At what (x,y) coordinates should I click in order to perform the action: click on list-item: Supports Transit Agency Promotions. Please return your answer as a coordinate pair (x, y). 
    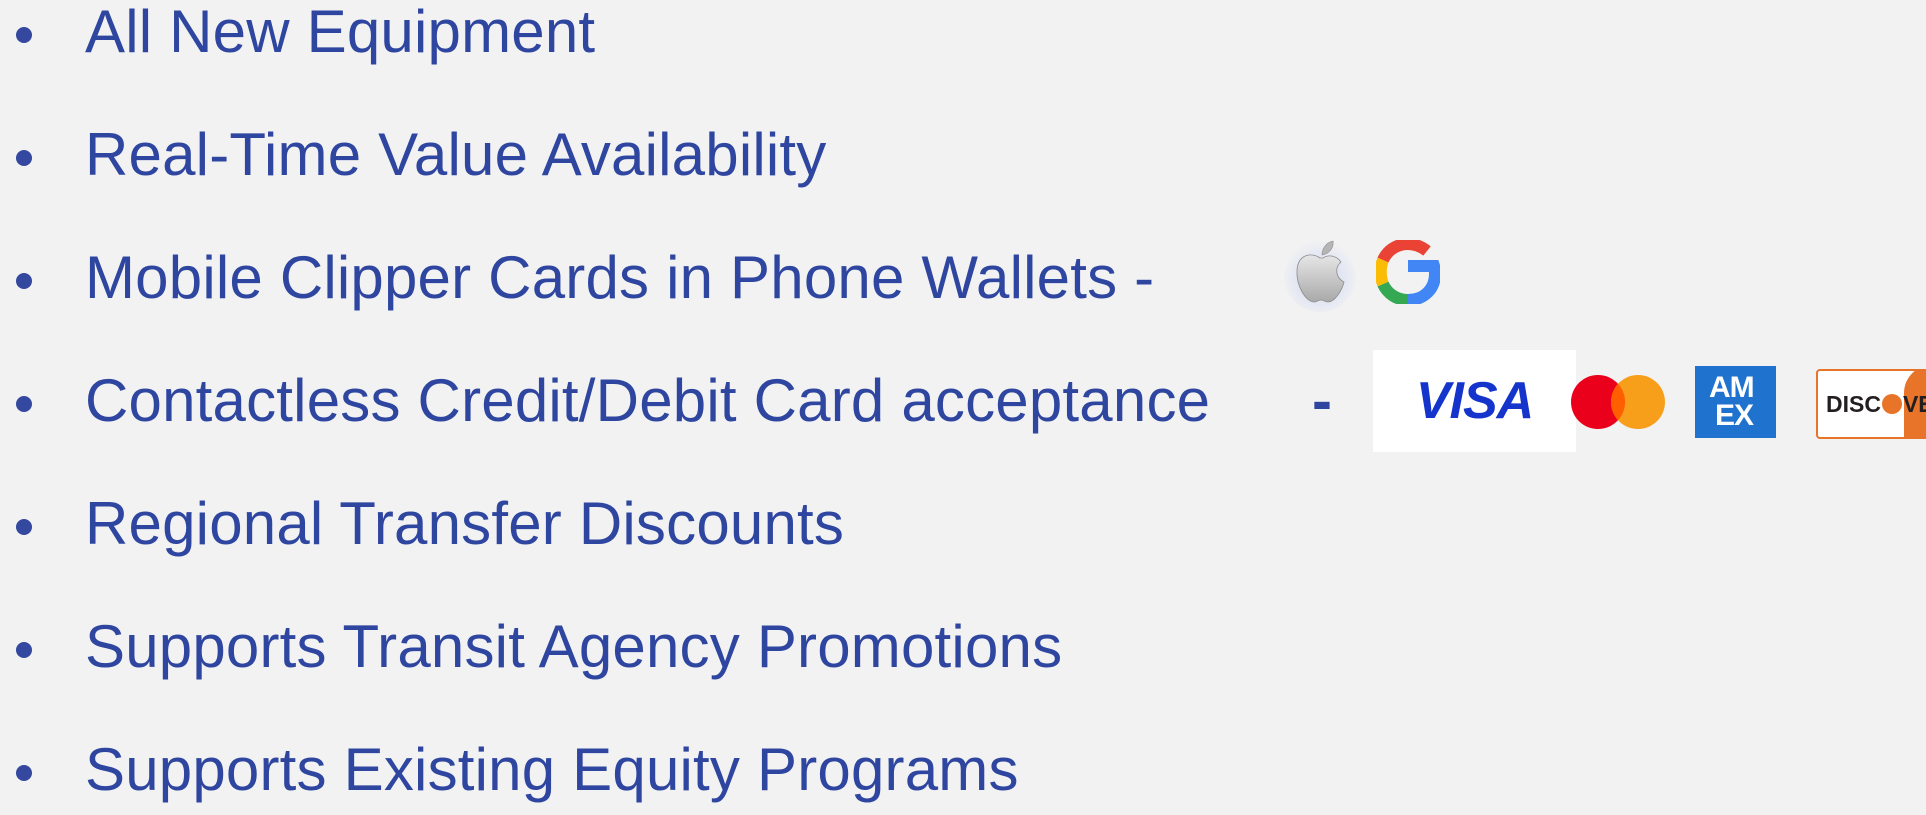
    Looking at the image, I should click on (963, 647).